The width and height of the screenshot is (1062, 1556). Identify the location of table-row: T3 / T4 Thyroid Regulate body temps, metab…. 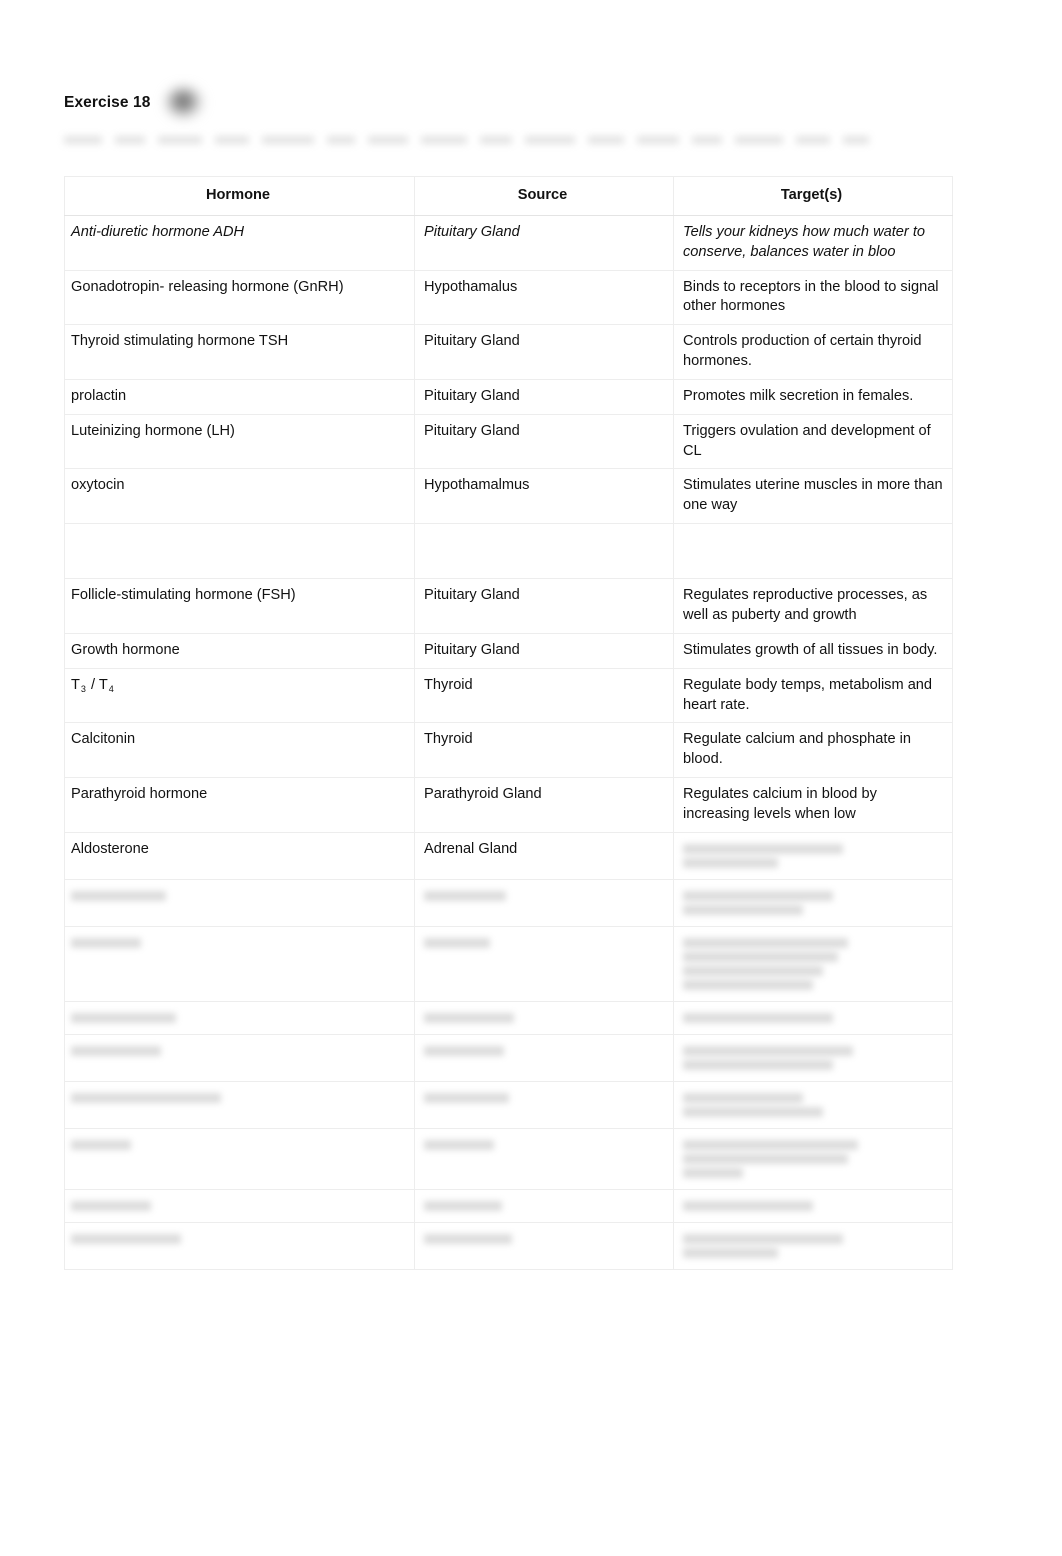
(508, 695).